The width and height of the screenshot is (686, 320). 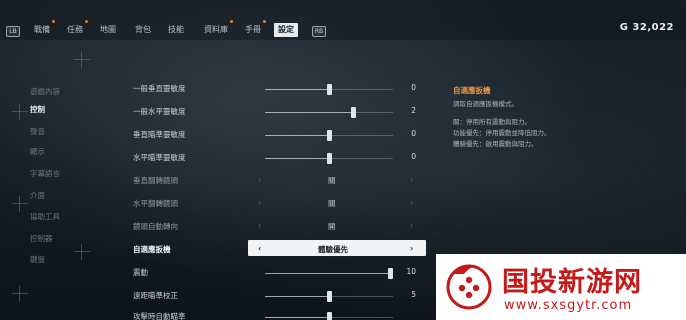 I want to click on category-keyboard: 鍵盤, so click(x=37, y=259).